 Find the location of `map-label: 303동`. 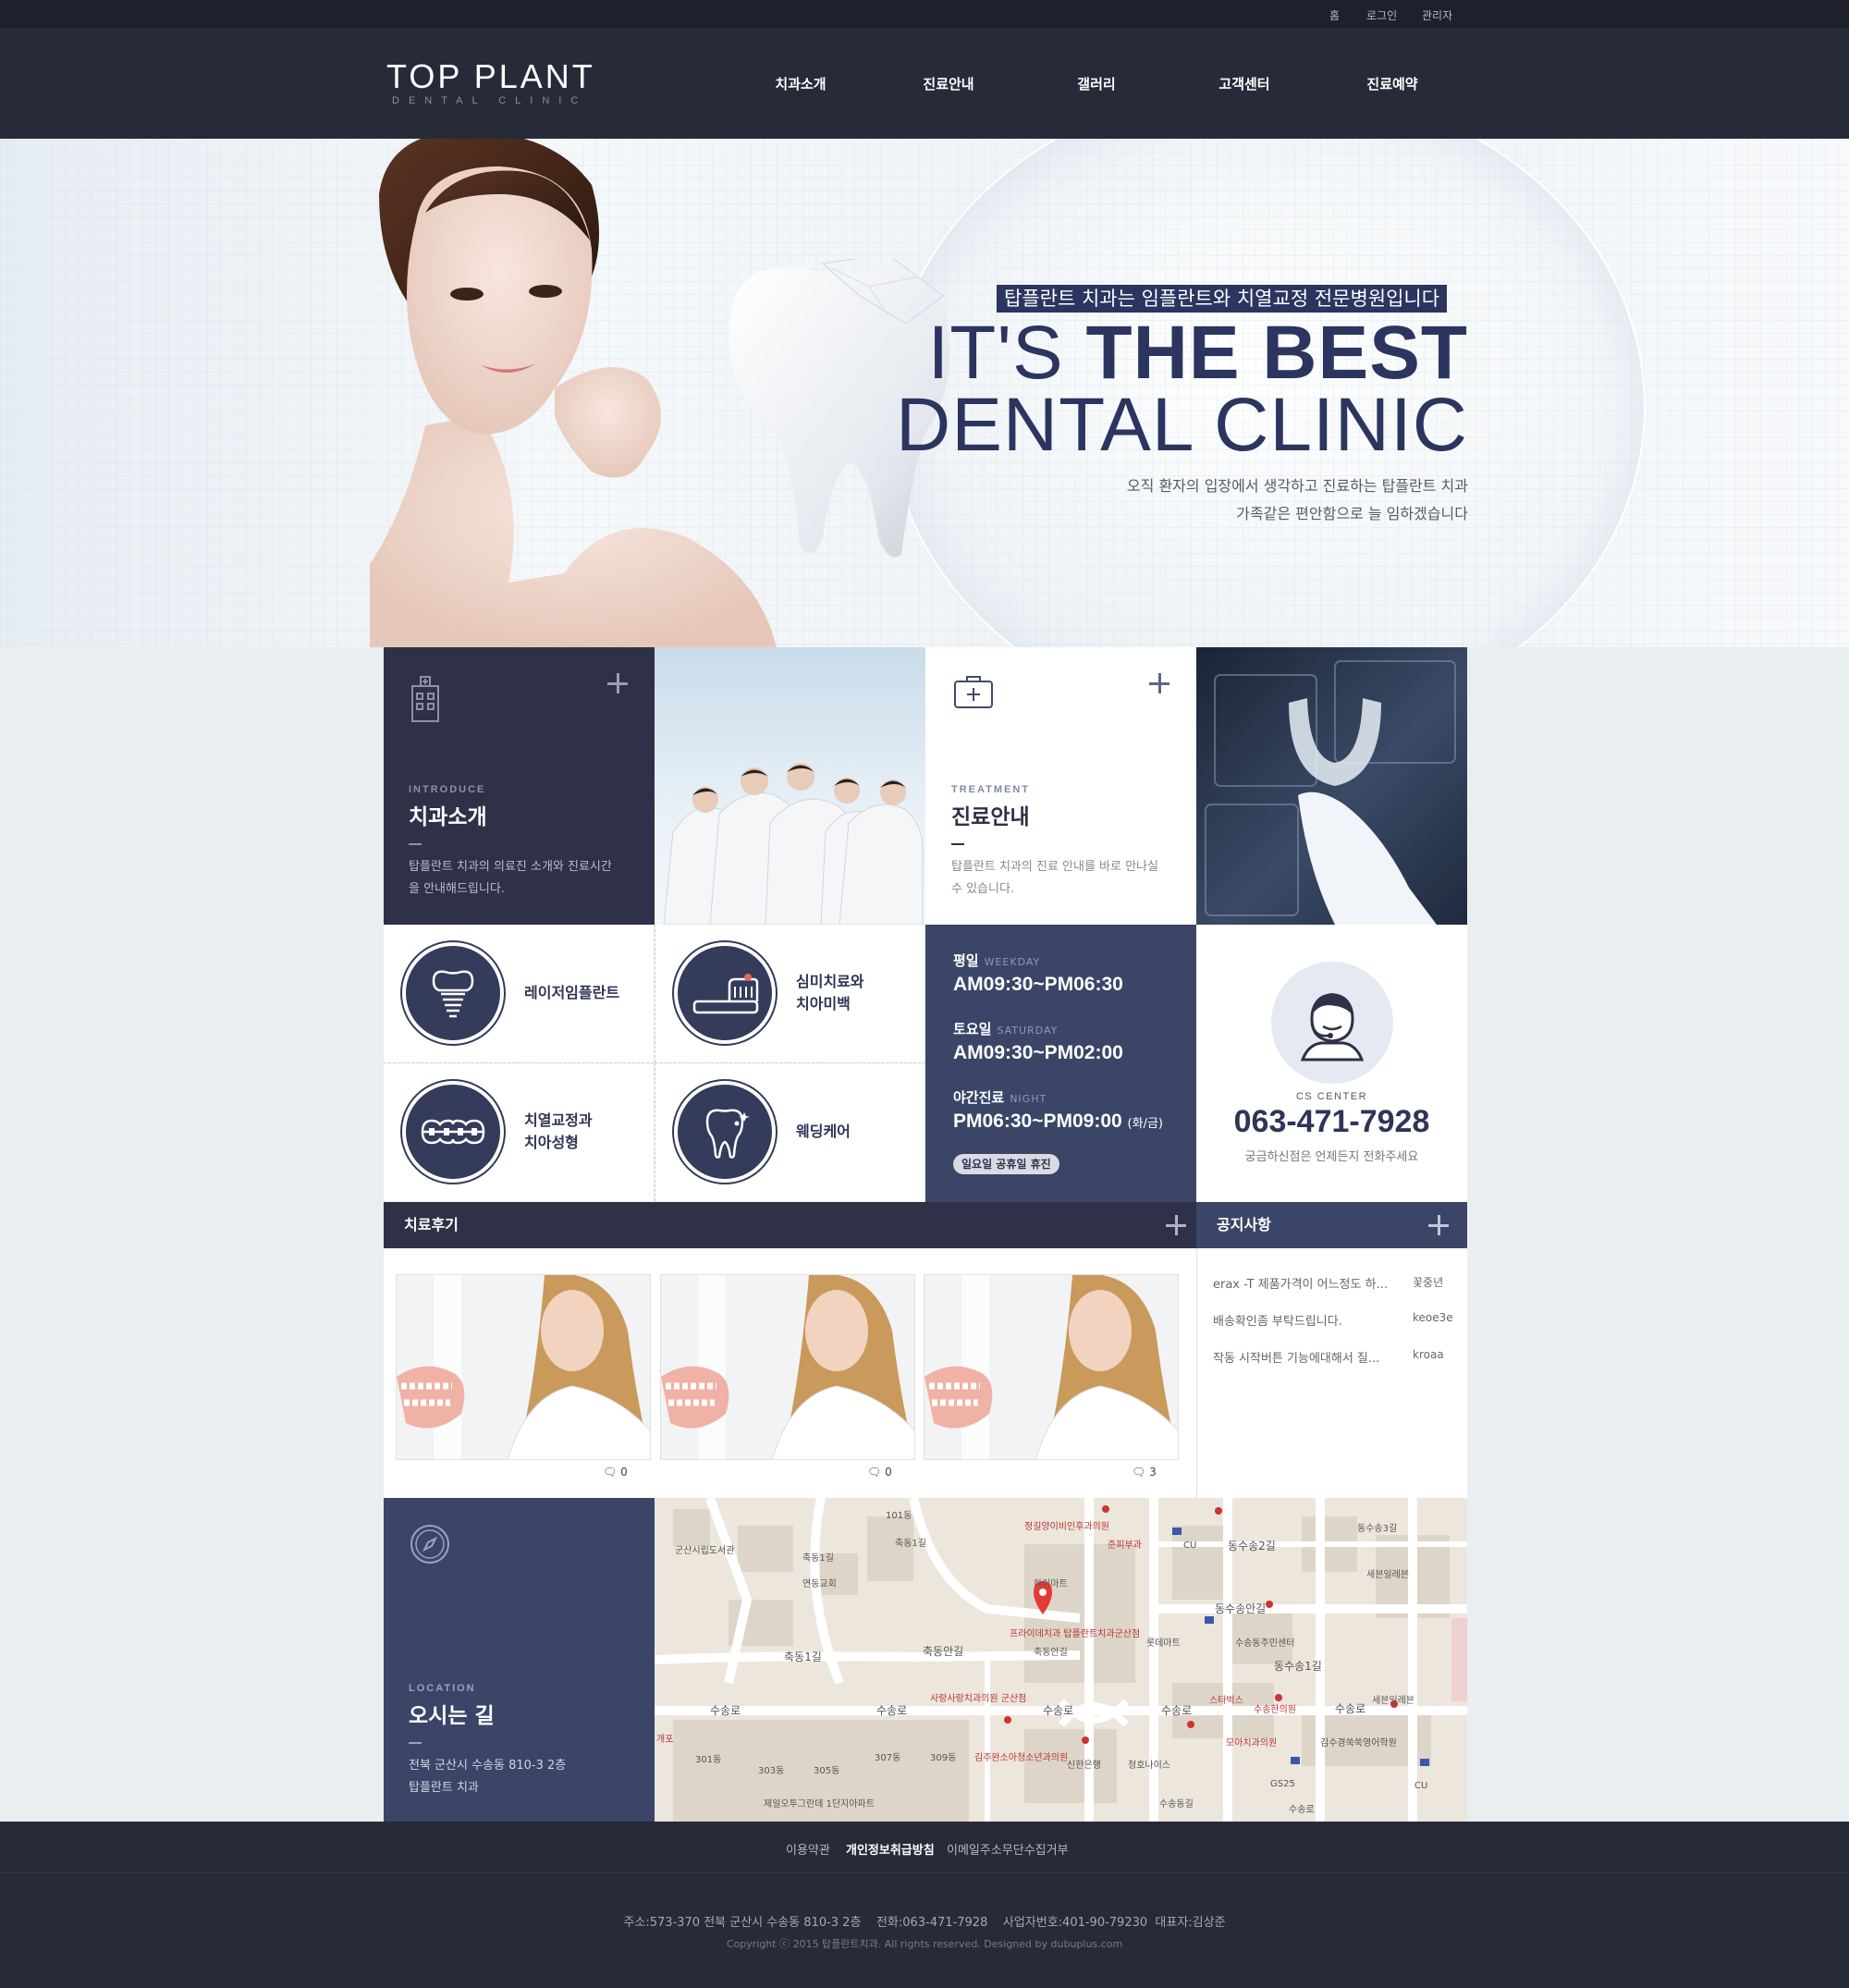

map-label: 303동 is located at coordinates (771, 1770).